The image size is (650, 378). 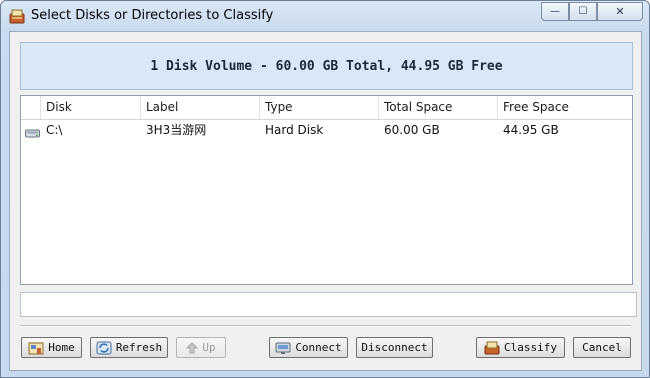 What do you see at coordinates (139, 347) in the screenshot?
I see `refresh-button-label: Refresh` at bounding box center [139, 347].